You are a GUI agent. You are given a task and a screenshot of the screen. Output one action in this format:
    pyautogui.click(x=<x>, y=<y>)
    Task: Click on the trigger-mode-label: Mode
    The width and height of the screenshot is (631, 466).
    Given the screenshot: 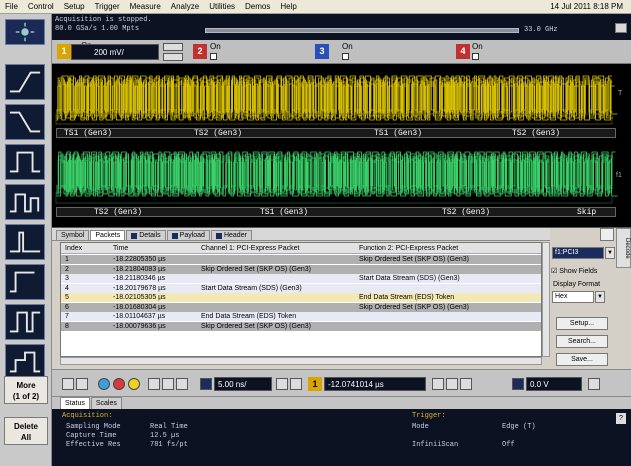 What is the action you would take?
    pyautogui.click(x=420, y=427)
    